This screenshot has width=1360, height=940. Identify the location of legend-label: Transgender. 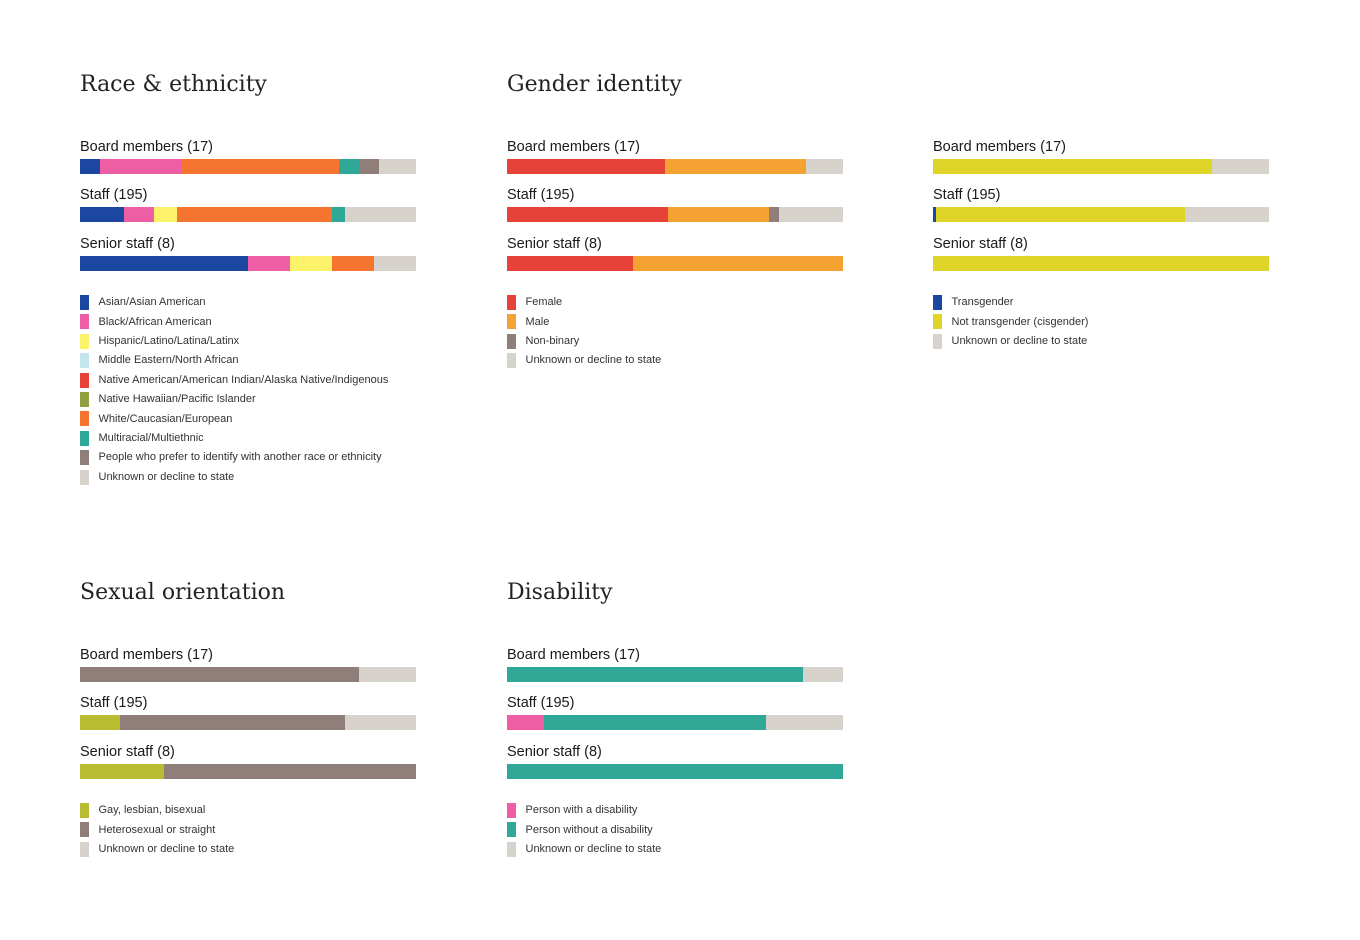
(982, 302).